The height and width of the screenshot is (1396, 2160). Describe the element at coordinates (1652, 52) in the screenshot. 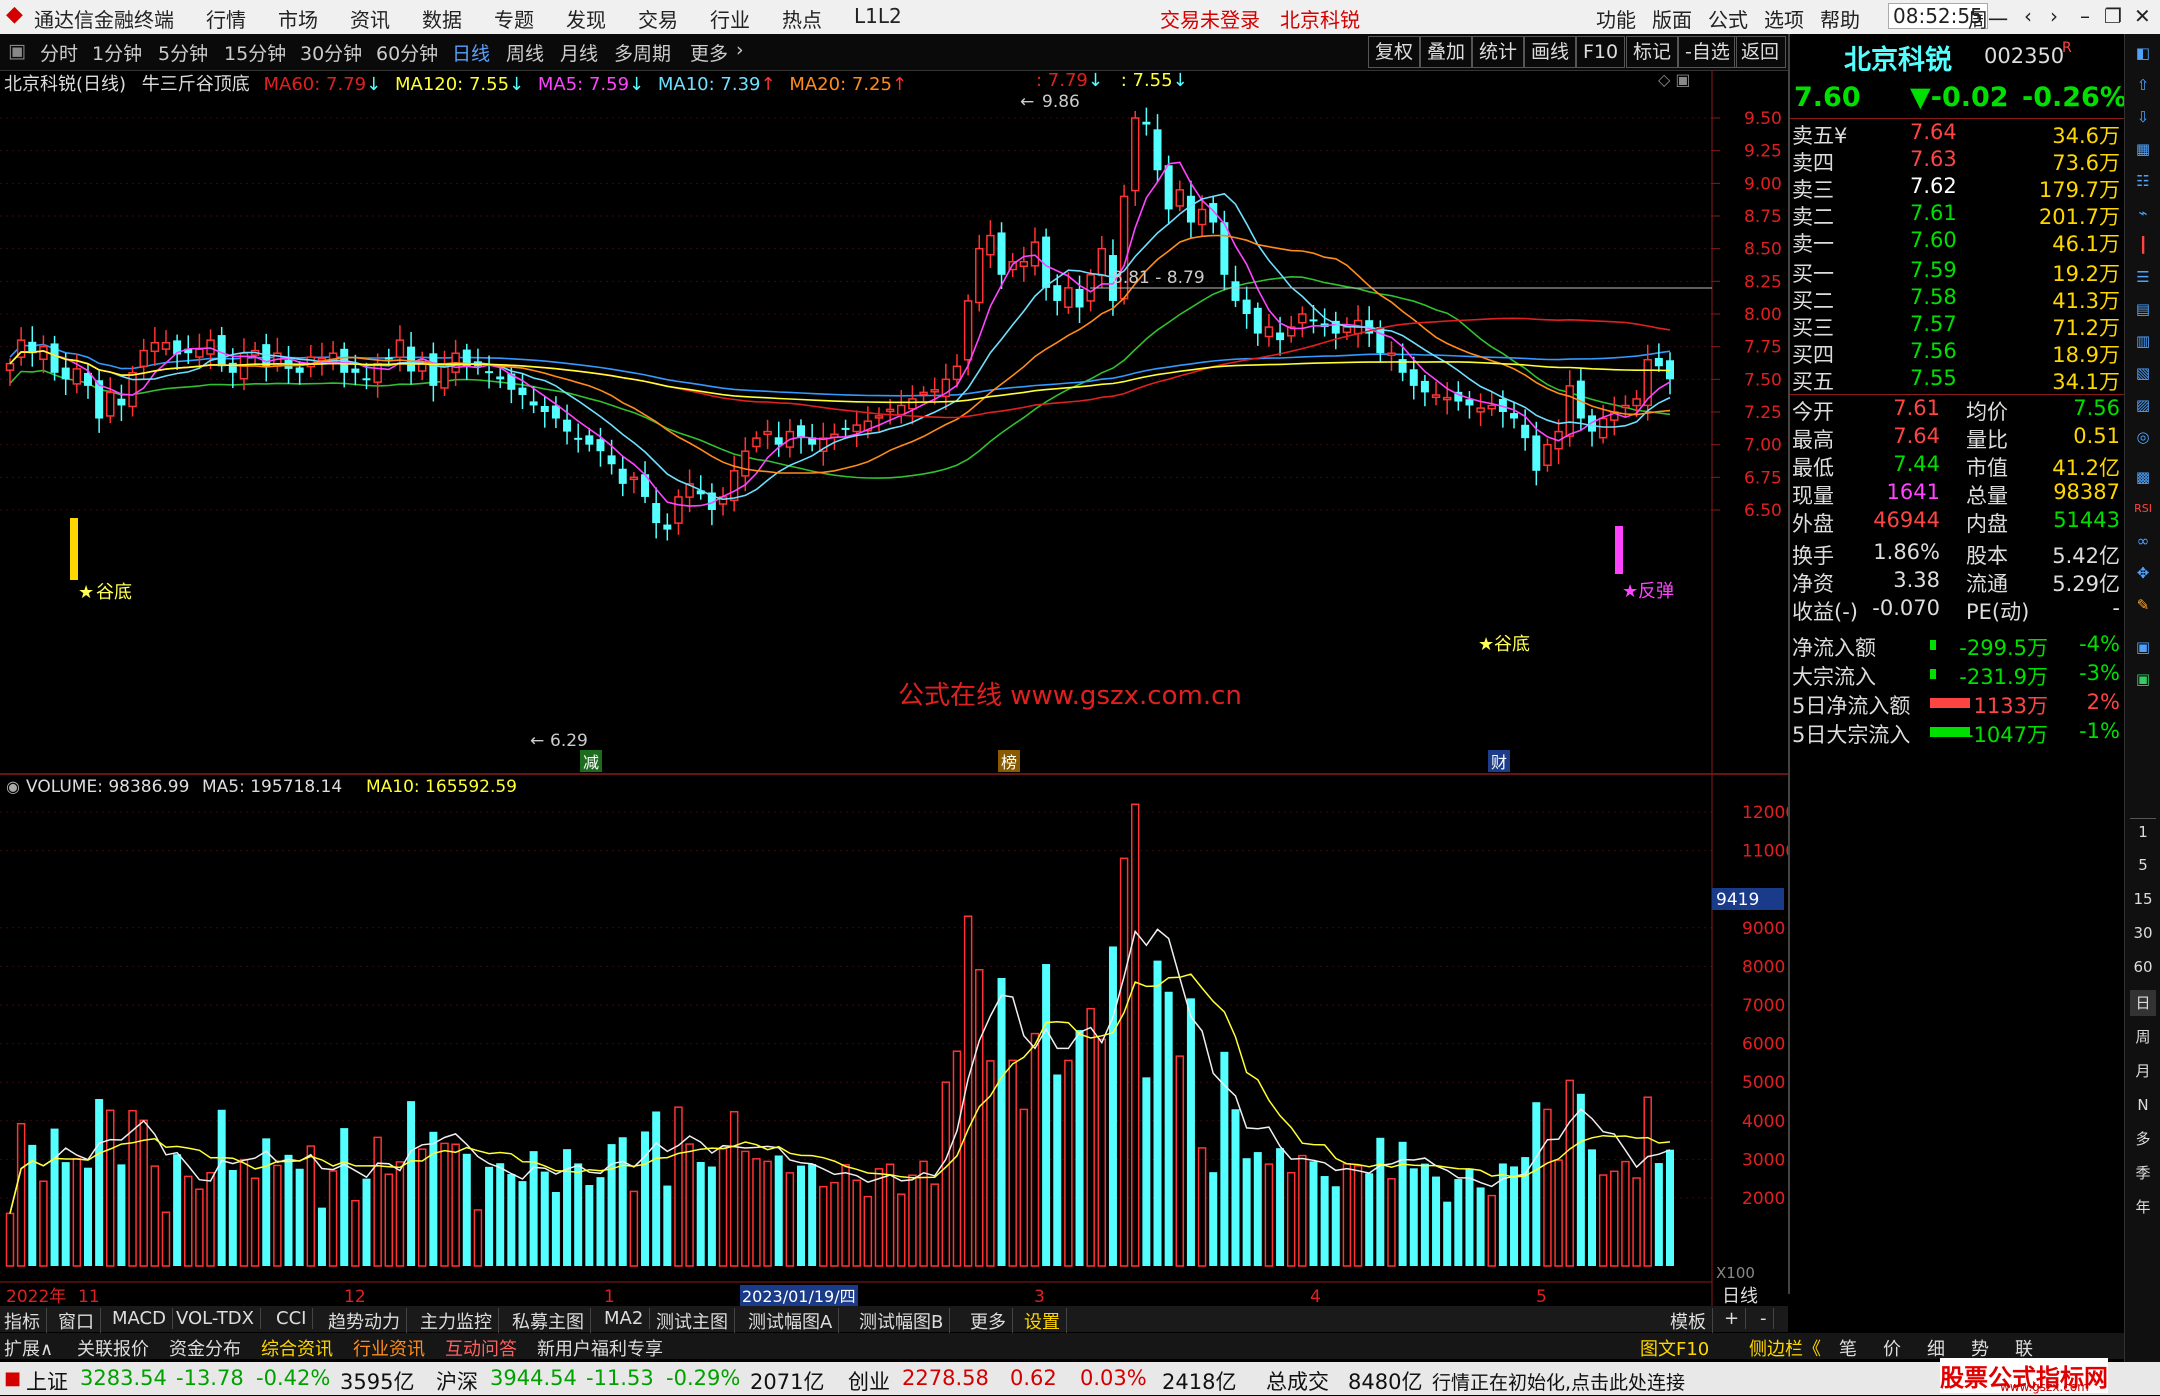

I see `biaoji-button: 标记` at that location.